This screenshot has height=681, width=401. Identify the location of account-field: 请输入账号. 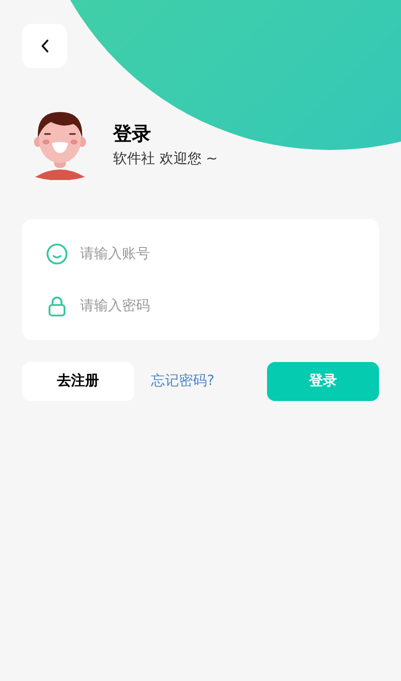
(217, 253).